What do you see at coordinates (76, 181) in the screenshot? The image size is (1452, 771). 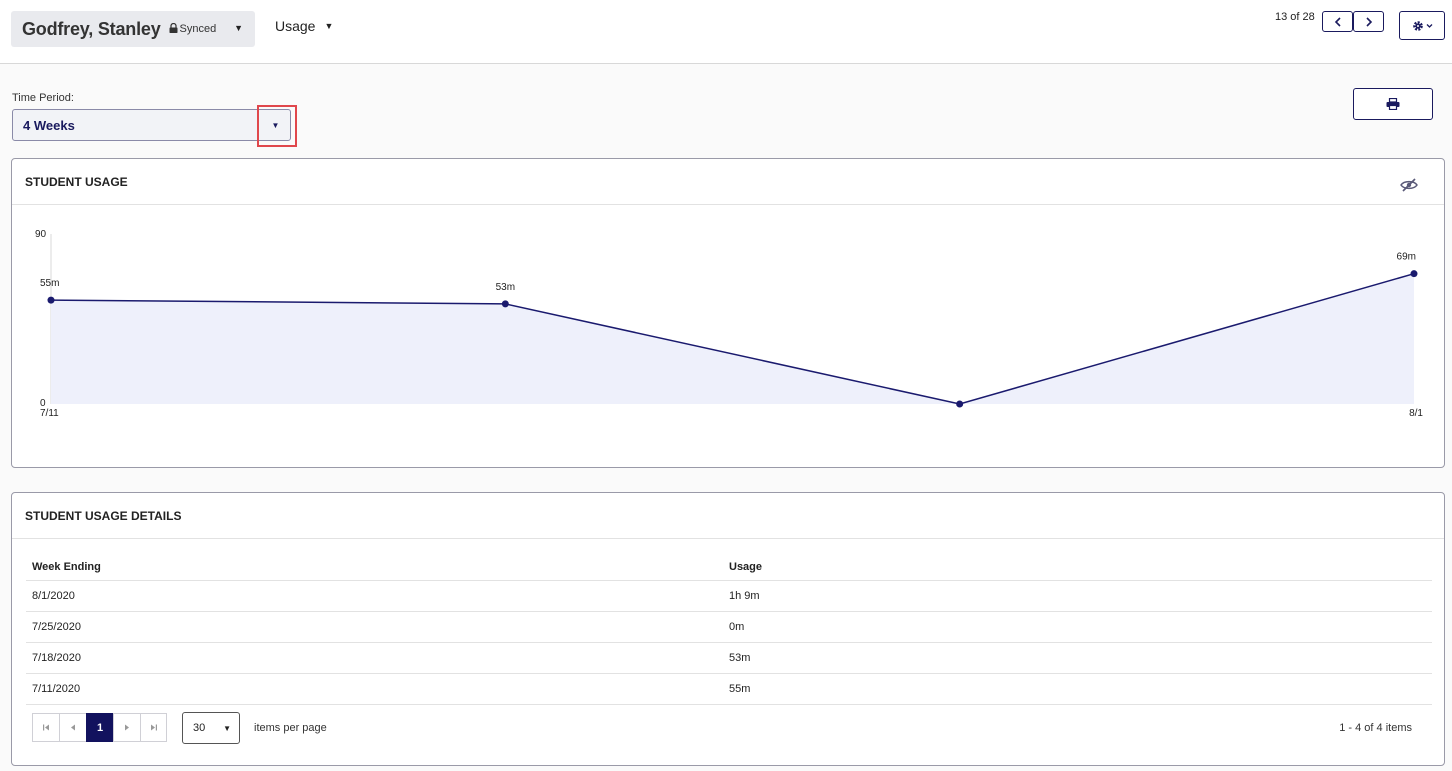 I see `card-title: STUDENT USAGE` at bounding box center [76, 181].